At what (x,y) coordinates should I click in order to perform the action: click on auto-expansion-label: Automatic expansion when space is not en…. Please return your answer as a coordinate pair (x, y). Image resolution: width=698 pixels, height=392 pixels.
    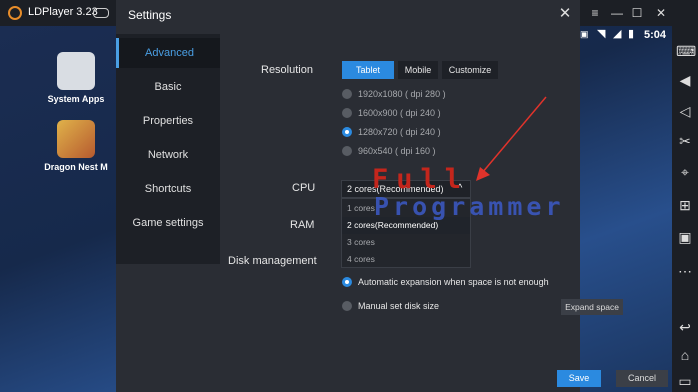
    Looking at the image, I should click on (453, 282).